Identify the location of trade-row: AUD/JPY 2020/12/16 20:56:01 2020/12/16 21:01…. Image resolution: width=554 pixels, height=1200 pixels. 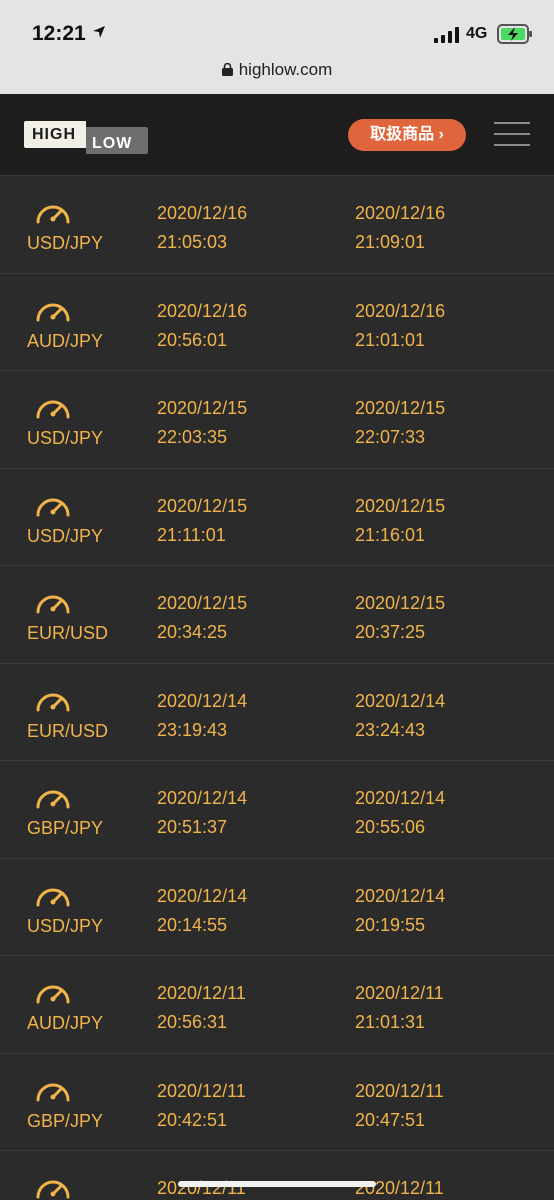
(277, 322).